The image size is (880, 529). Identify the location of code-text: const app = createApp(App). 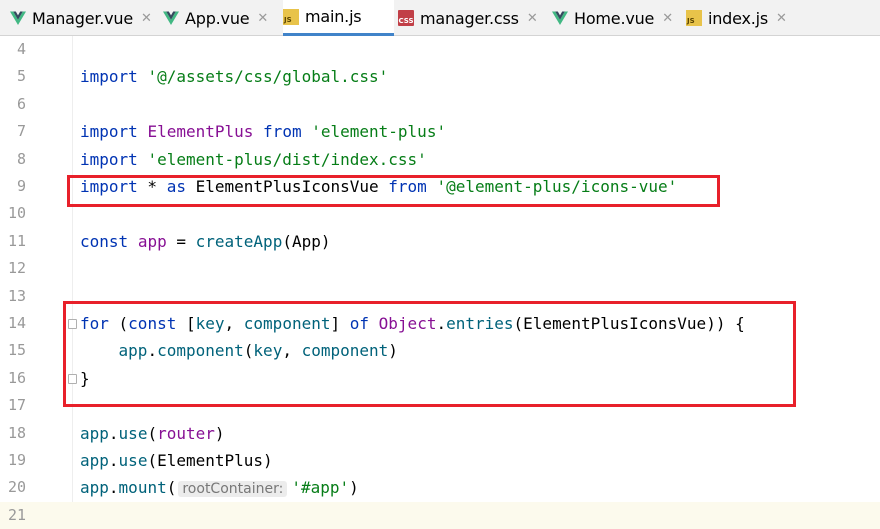
(205, 241).